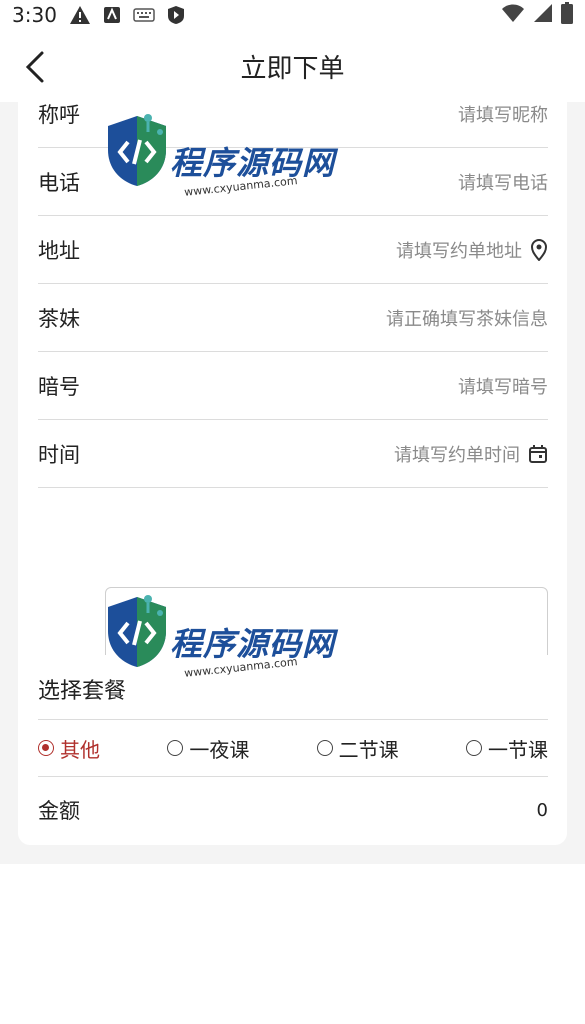  What do you see at coordinates (293, 810) in the screenshot?
I see `amount-row: 金额 0` at bounding box center [293, 810].